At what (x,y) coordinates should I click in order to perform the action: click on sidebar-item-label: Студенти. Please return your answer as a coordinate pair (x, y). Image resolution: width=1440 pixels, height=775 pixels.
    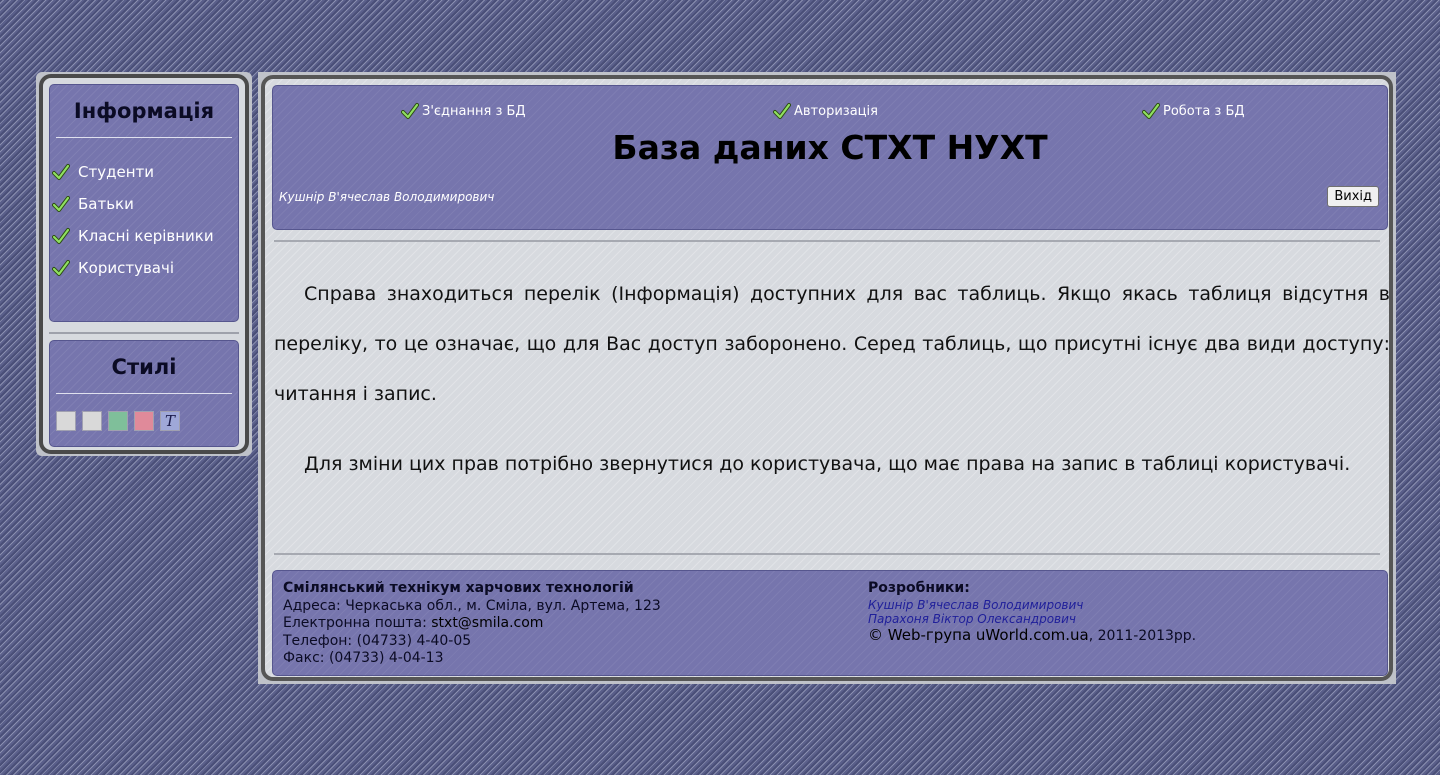
    Looking at the image, I should click on (116, 172).